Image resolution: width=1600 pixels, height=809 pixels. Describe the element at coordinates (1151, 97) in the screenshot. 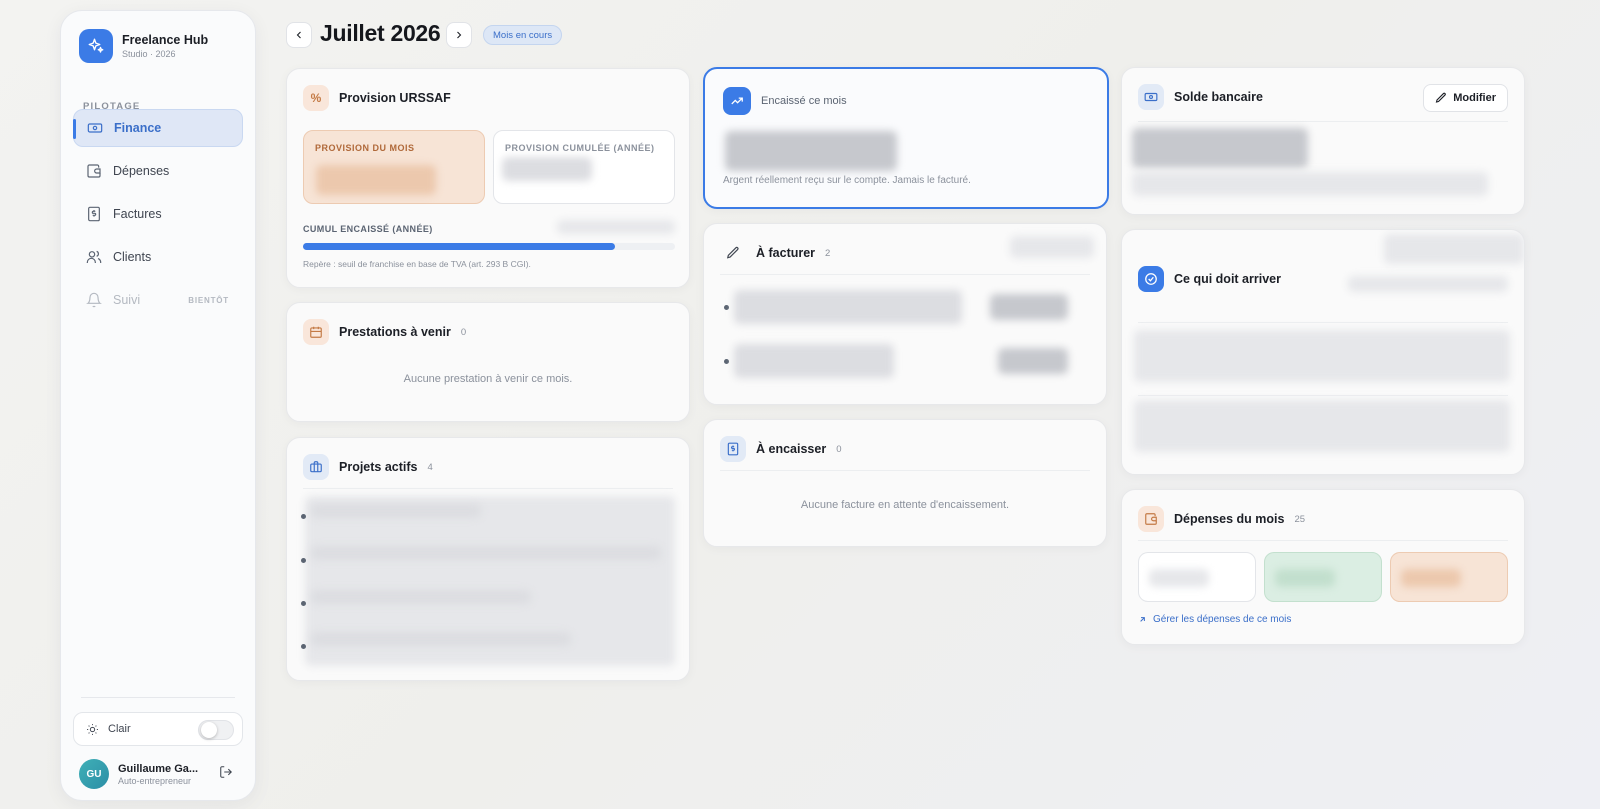

I see `banknote-icon` at that location.